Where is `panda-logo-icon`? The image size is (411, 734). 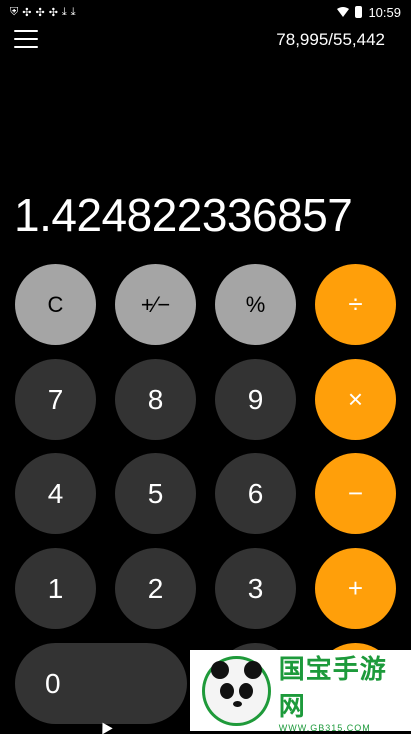 panda-logo-icon is located at coordinates (236, 690).